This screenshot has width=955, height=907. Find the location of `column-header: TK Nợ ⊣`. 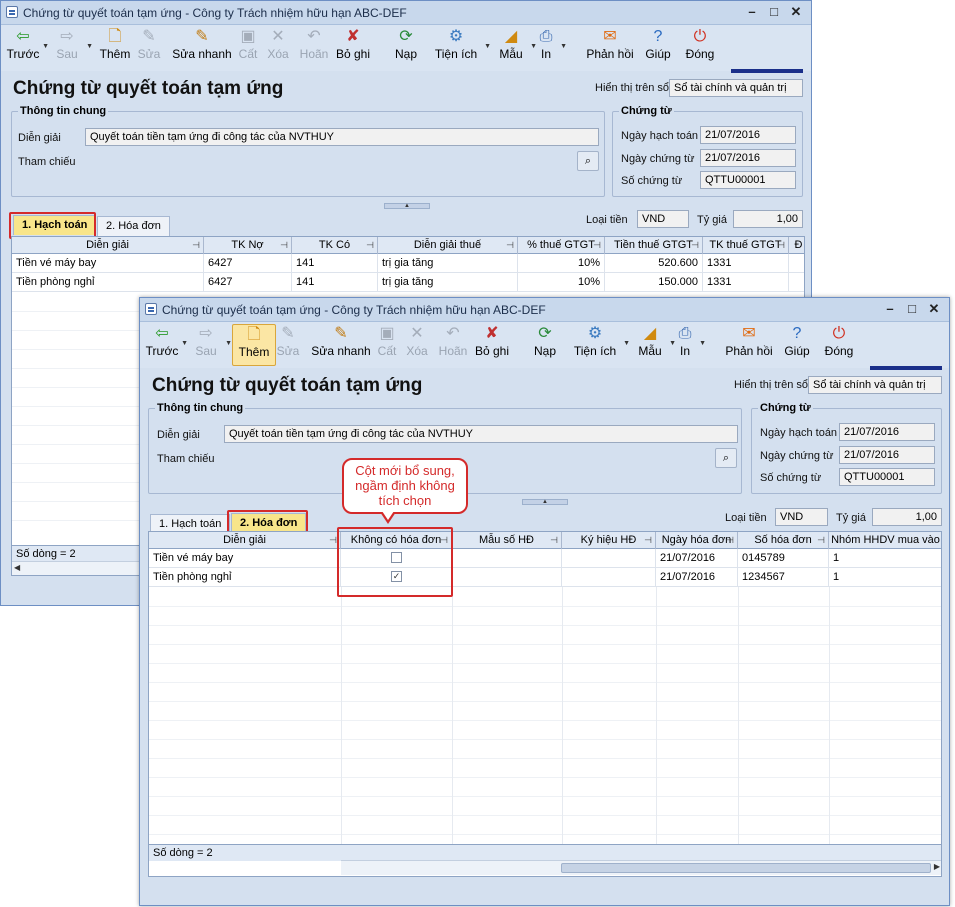

column-header: TK Nợ ⊣ is located at coordinates (248, 245).